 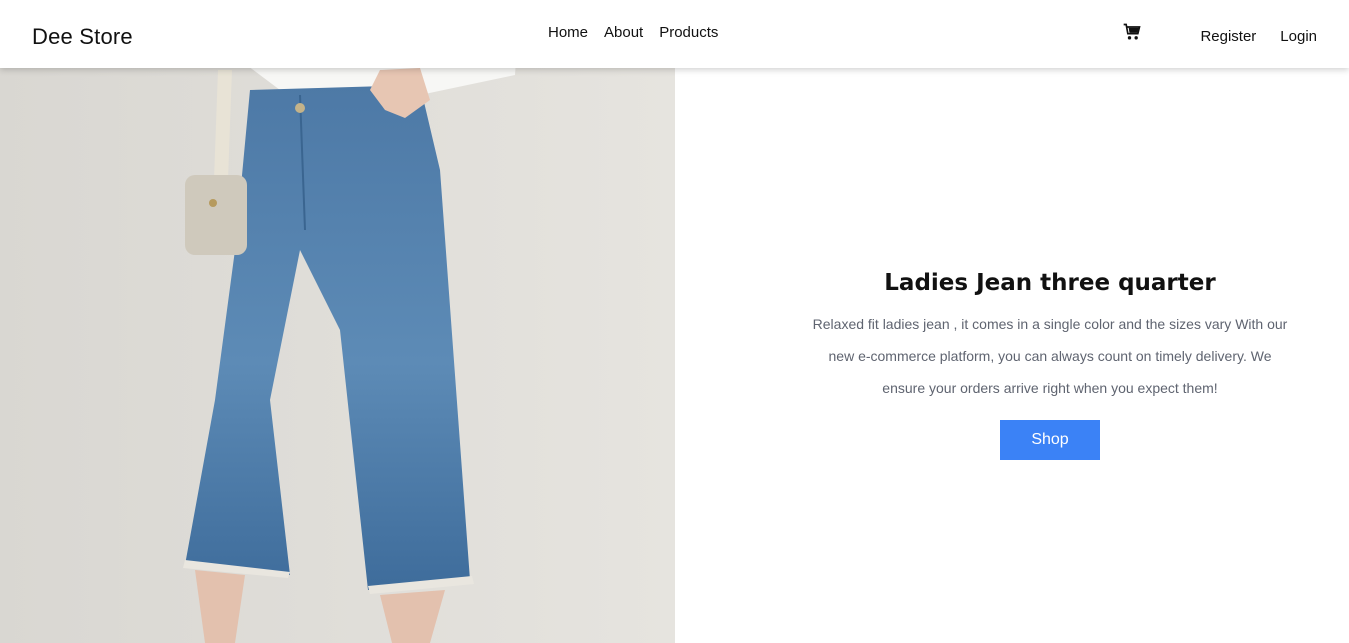 What do you see at coordinates (1050, 283) in the screenshot?
I see `product-title: Ladies Jean three quarter` at bounding box center [1050, 283].